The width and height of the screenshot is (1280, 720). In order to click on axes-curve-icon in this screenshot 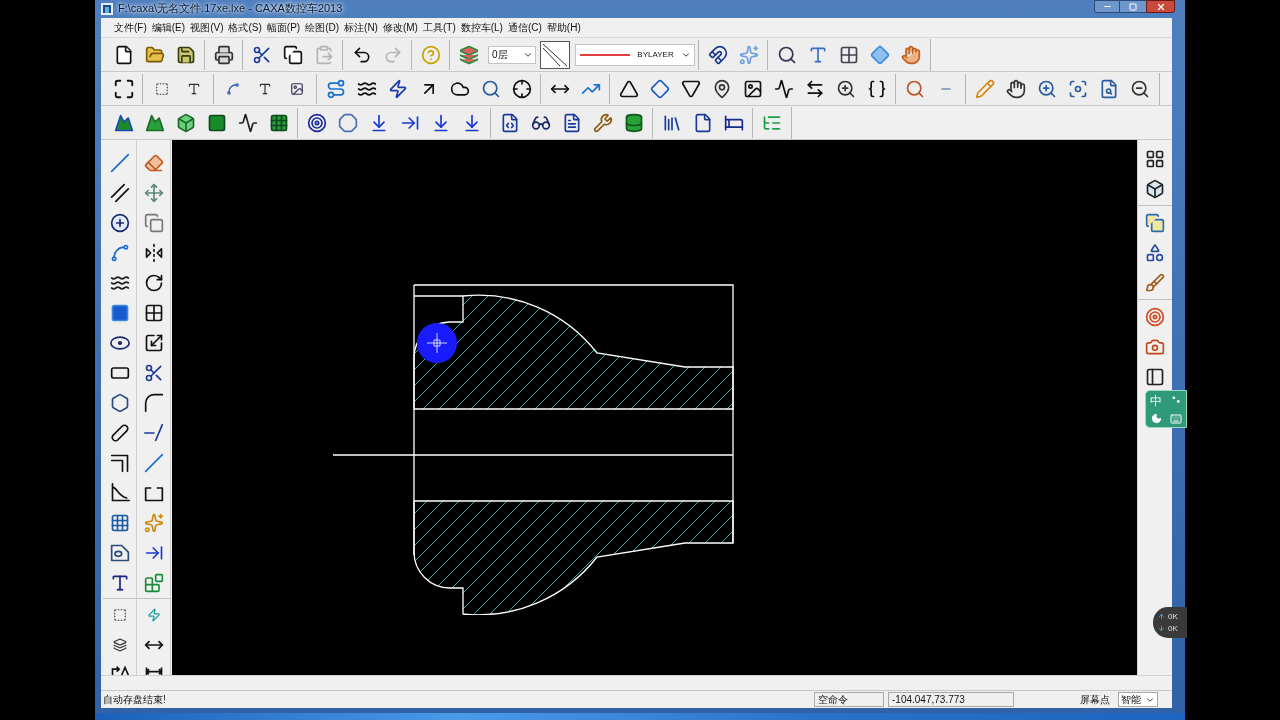, I will do `click(120, 493)`.